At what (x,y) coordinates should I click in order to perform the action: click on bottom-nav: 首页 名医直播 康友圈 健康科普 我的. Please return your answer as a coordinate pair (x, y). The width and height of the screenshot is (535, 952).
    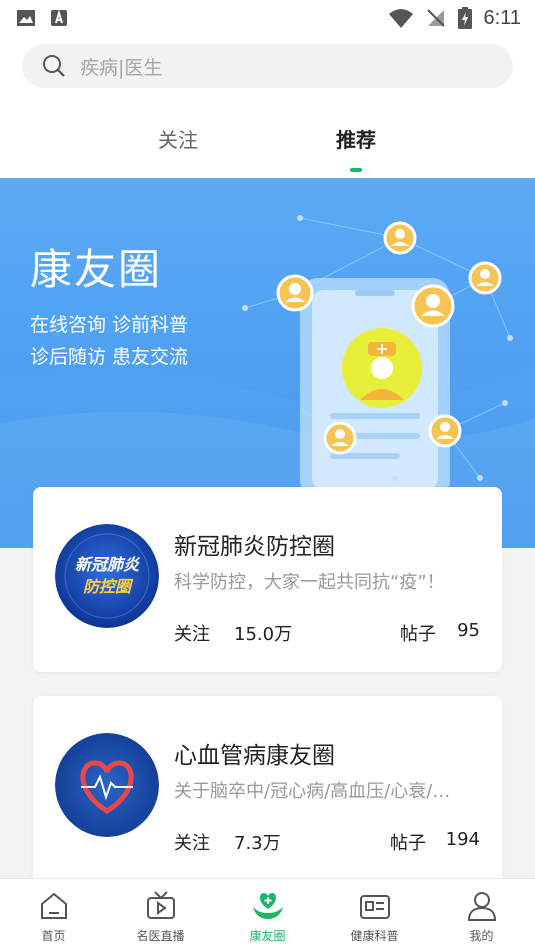
    Looking at the image, I should click on (267, 915).